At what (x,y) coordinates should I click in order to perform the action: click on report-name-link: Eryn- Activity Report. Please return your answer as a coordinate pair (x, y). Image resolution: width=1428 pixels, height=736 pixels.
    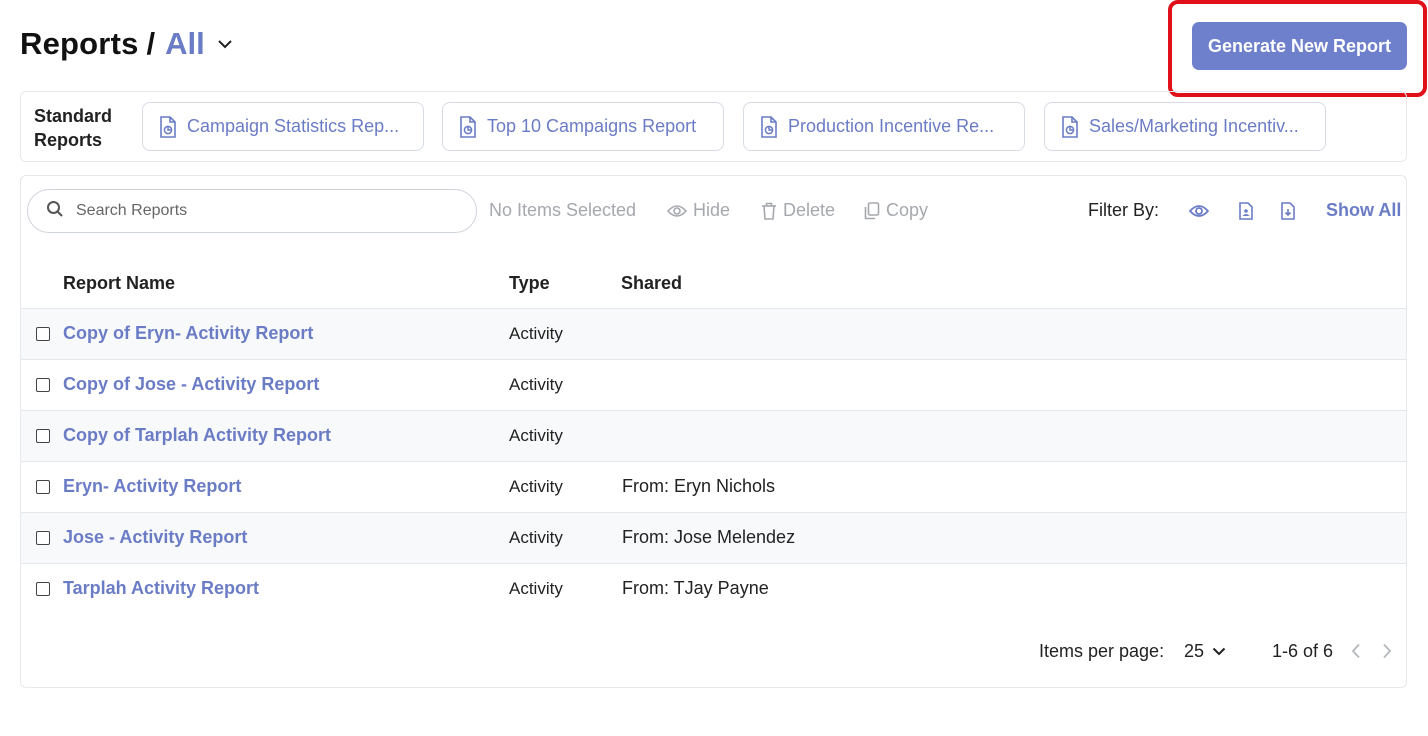
    Looking at the image, I should click on (152, 486).